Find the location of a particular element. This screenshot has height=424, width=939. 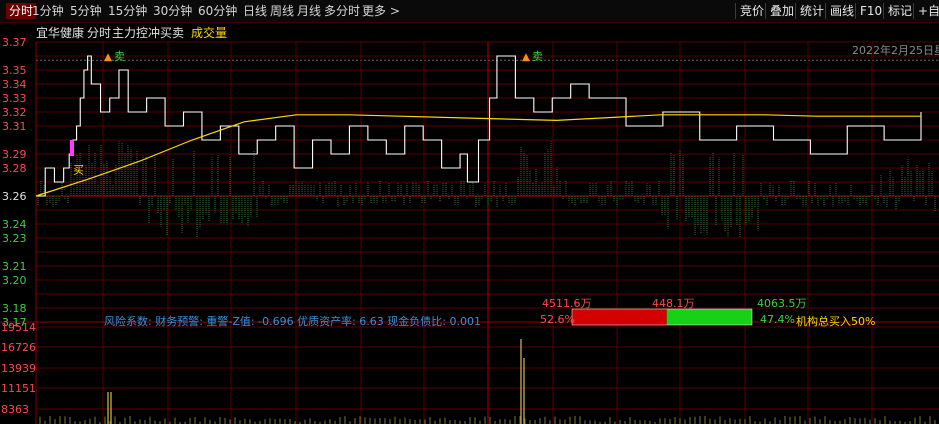

volume-axis-label: 13939 is located at coordinates (18, 368).